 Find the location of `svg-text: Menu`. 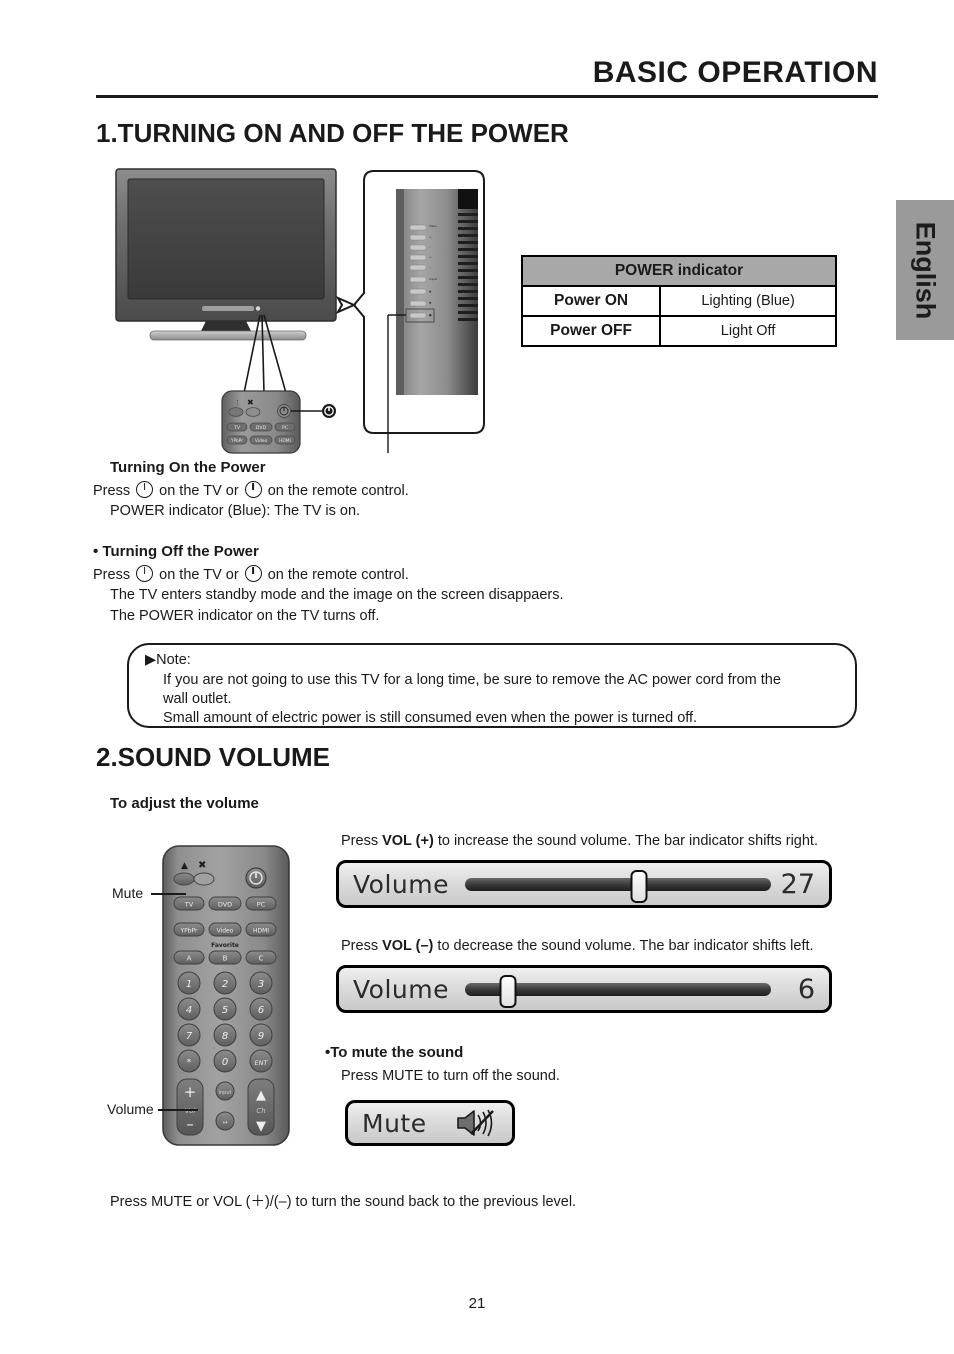

svg-text: Menu is located at coordinates (433, 226).